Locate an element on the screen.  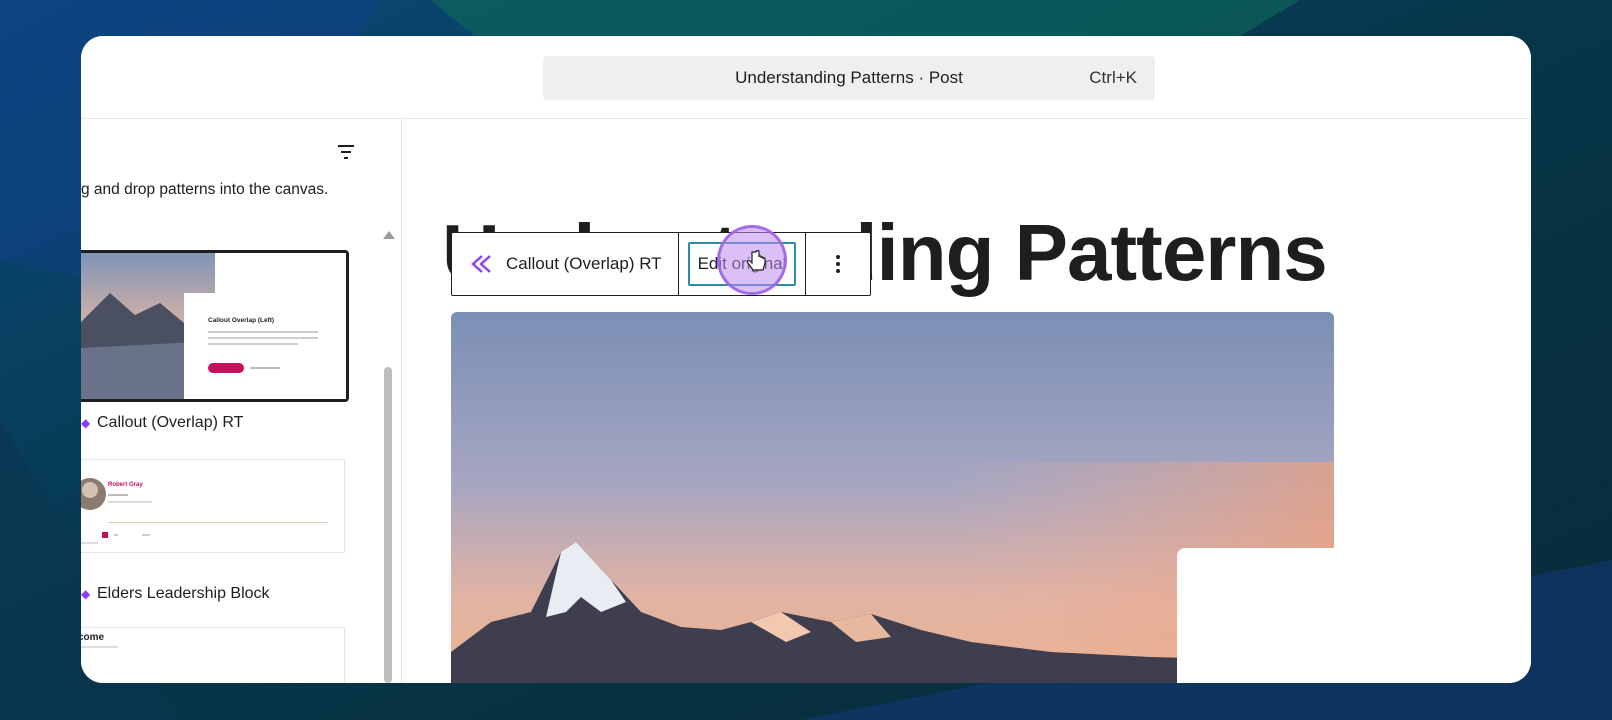
thumb-button is located at coordinates (226, 368).